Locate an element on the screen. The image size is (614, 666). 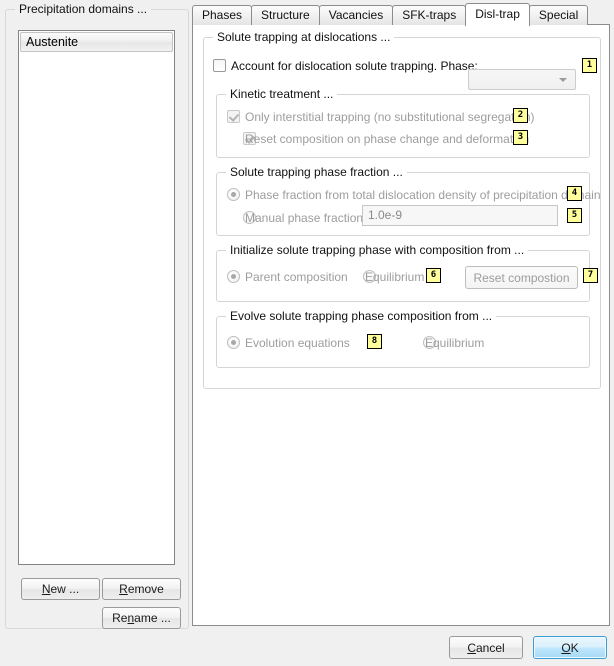
badge-3: 3 is located at coordinates (520, 137).